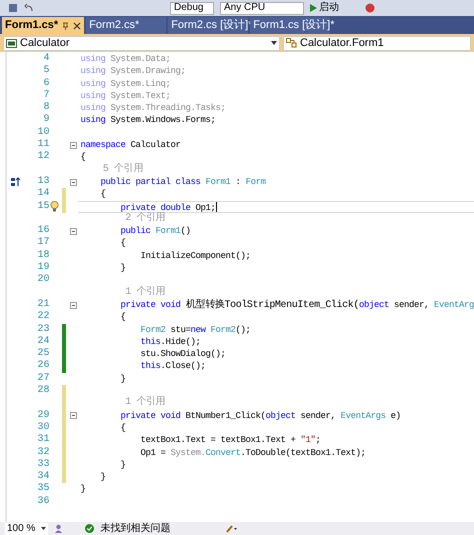 Image resolution: width=474 pixels, height=535 pixels. What do you see at coordinates (43, 132) in the screenshot?
I see `line-number: 10` at bounding box center [43, 132].